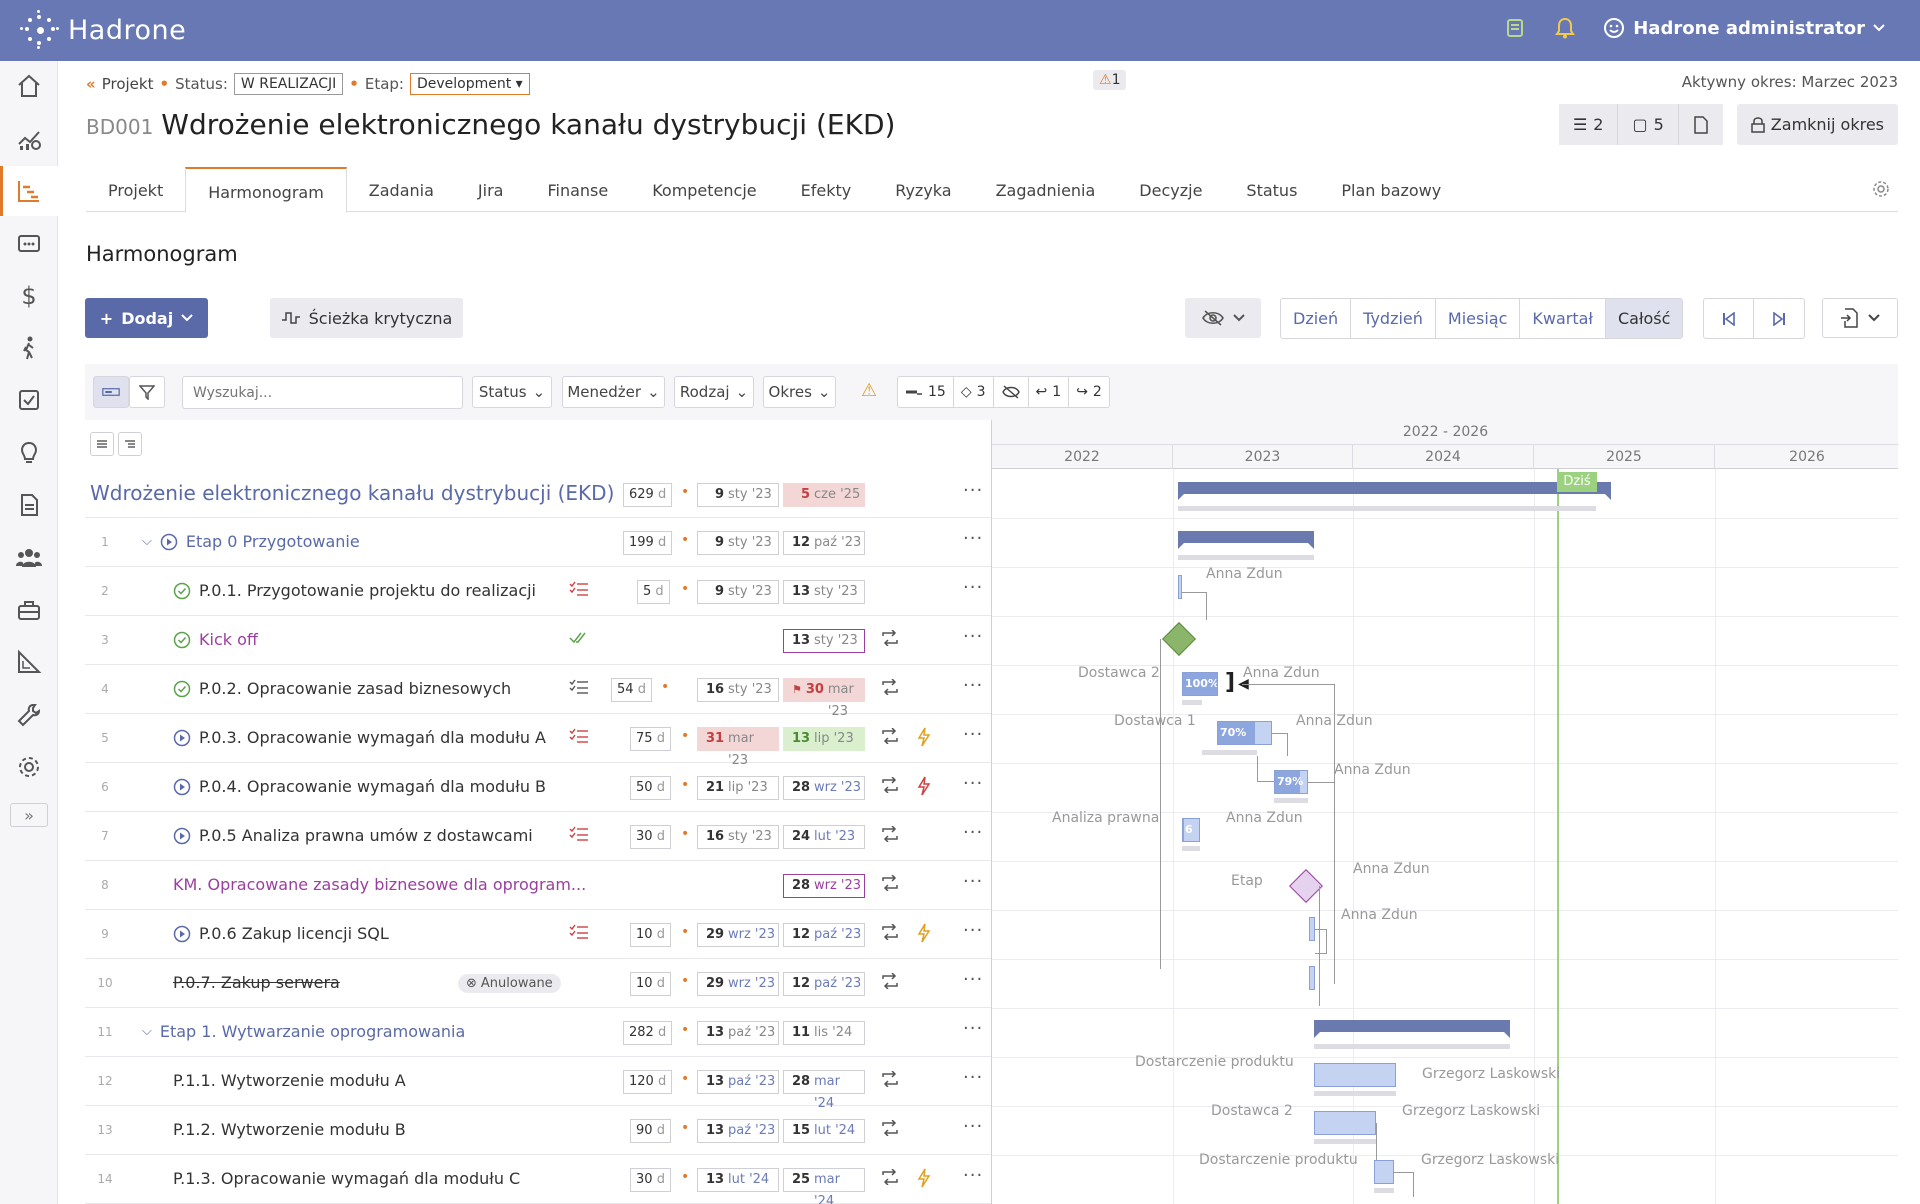 The height and width of the screenshot is (1204, 1920). I want to click on end-date: 28 wrz '23, so click(824, 788).